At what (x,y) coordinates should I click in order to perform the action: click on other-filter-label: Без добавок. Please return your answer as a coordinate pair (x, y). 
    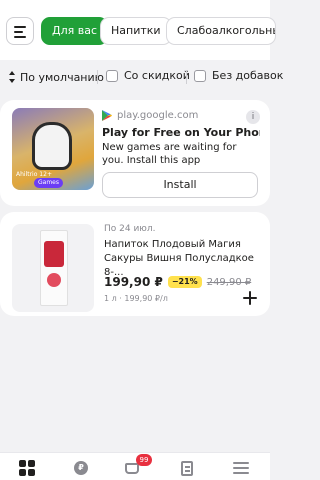
    Looking at the image, I should click on (248, 75).